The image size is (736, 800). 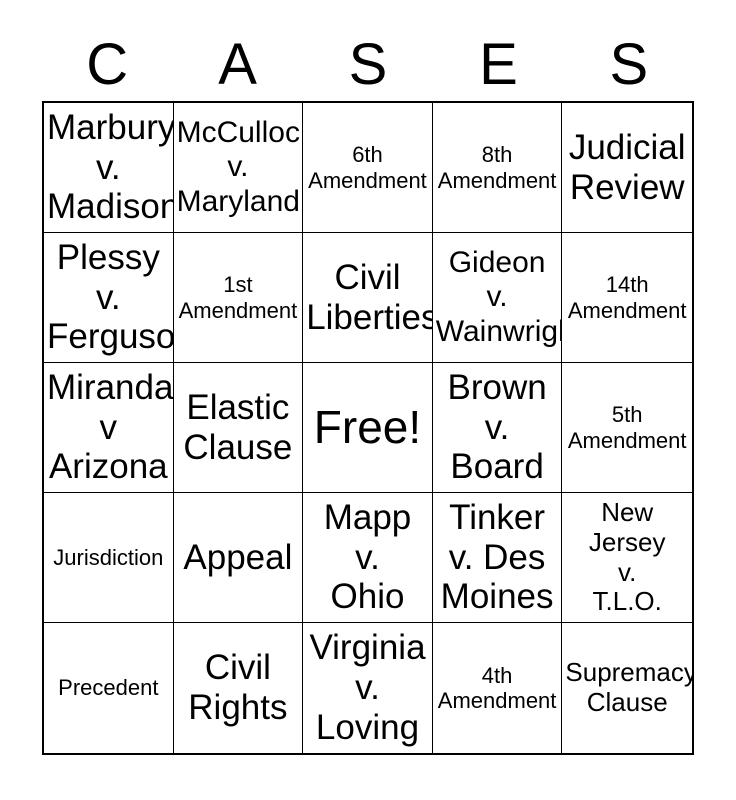 I want to click on bingo-cell-label: Miranda v Arizona, so click(x=110, y=427).